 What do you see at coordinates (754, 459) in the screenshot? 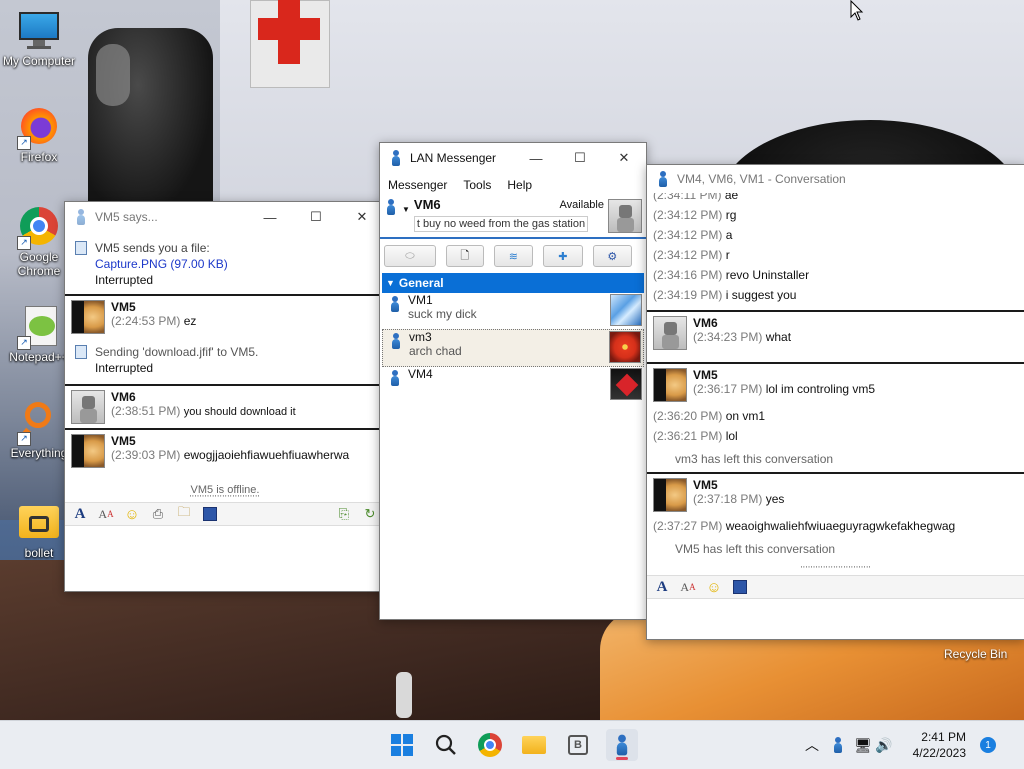
I see `system-message: vm3 has left this conversation` at bounding box center [754, 459].